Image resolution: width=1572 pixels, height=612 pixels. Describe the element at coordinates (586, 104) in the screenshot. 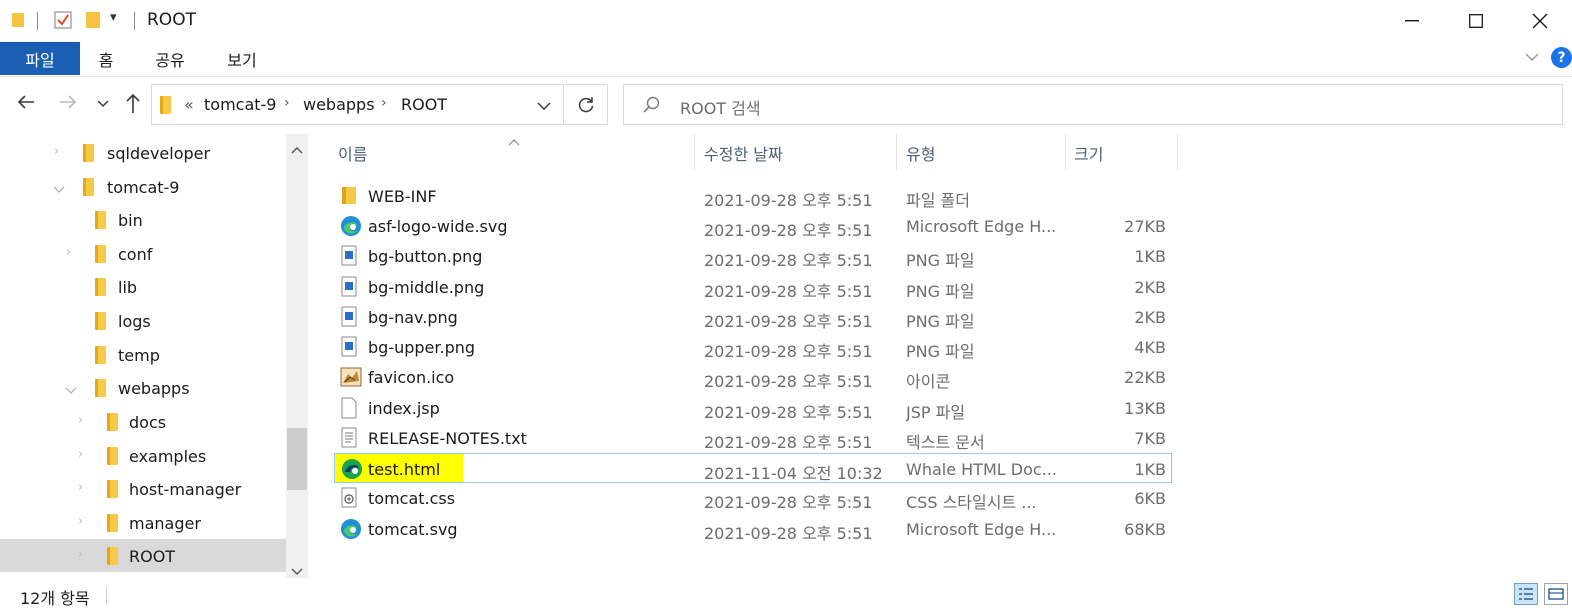

I see `refresh-button` at that location.